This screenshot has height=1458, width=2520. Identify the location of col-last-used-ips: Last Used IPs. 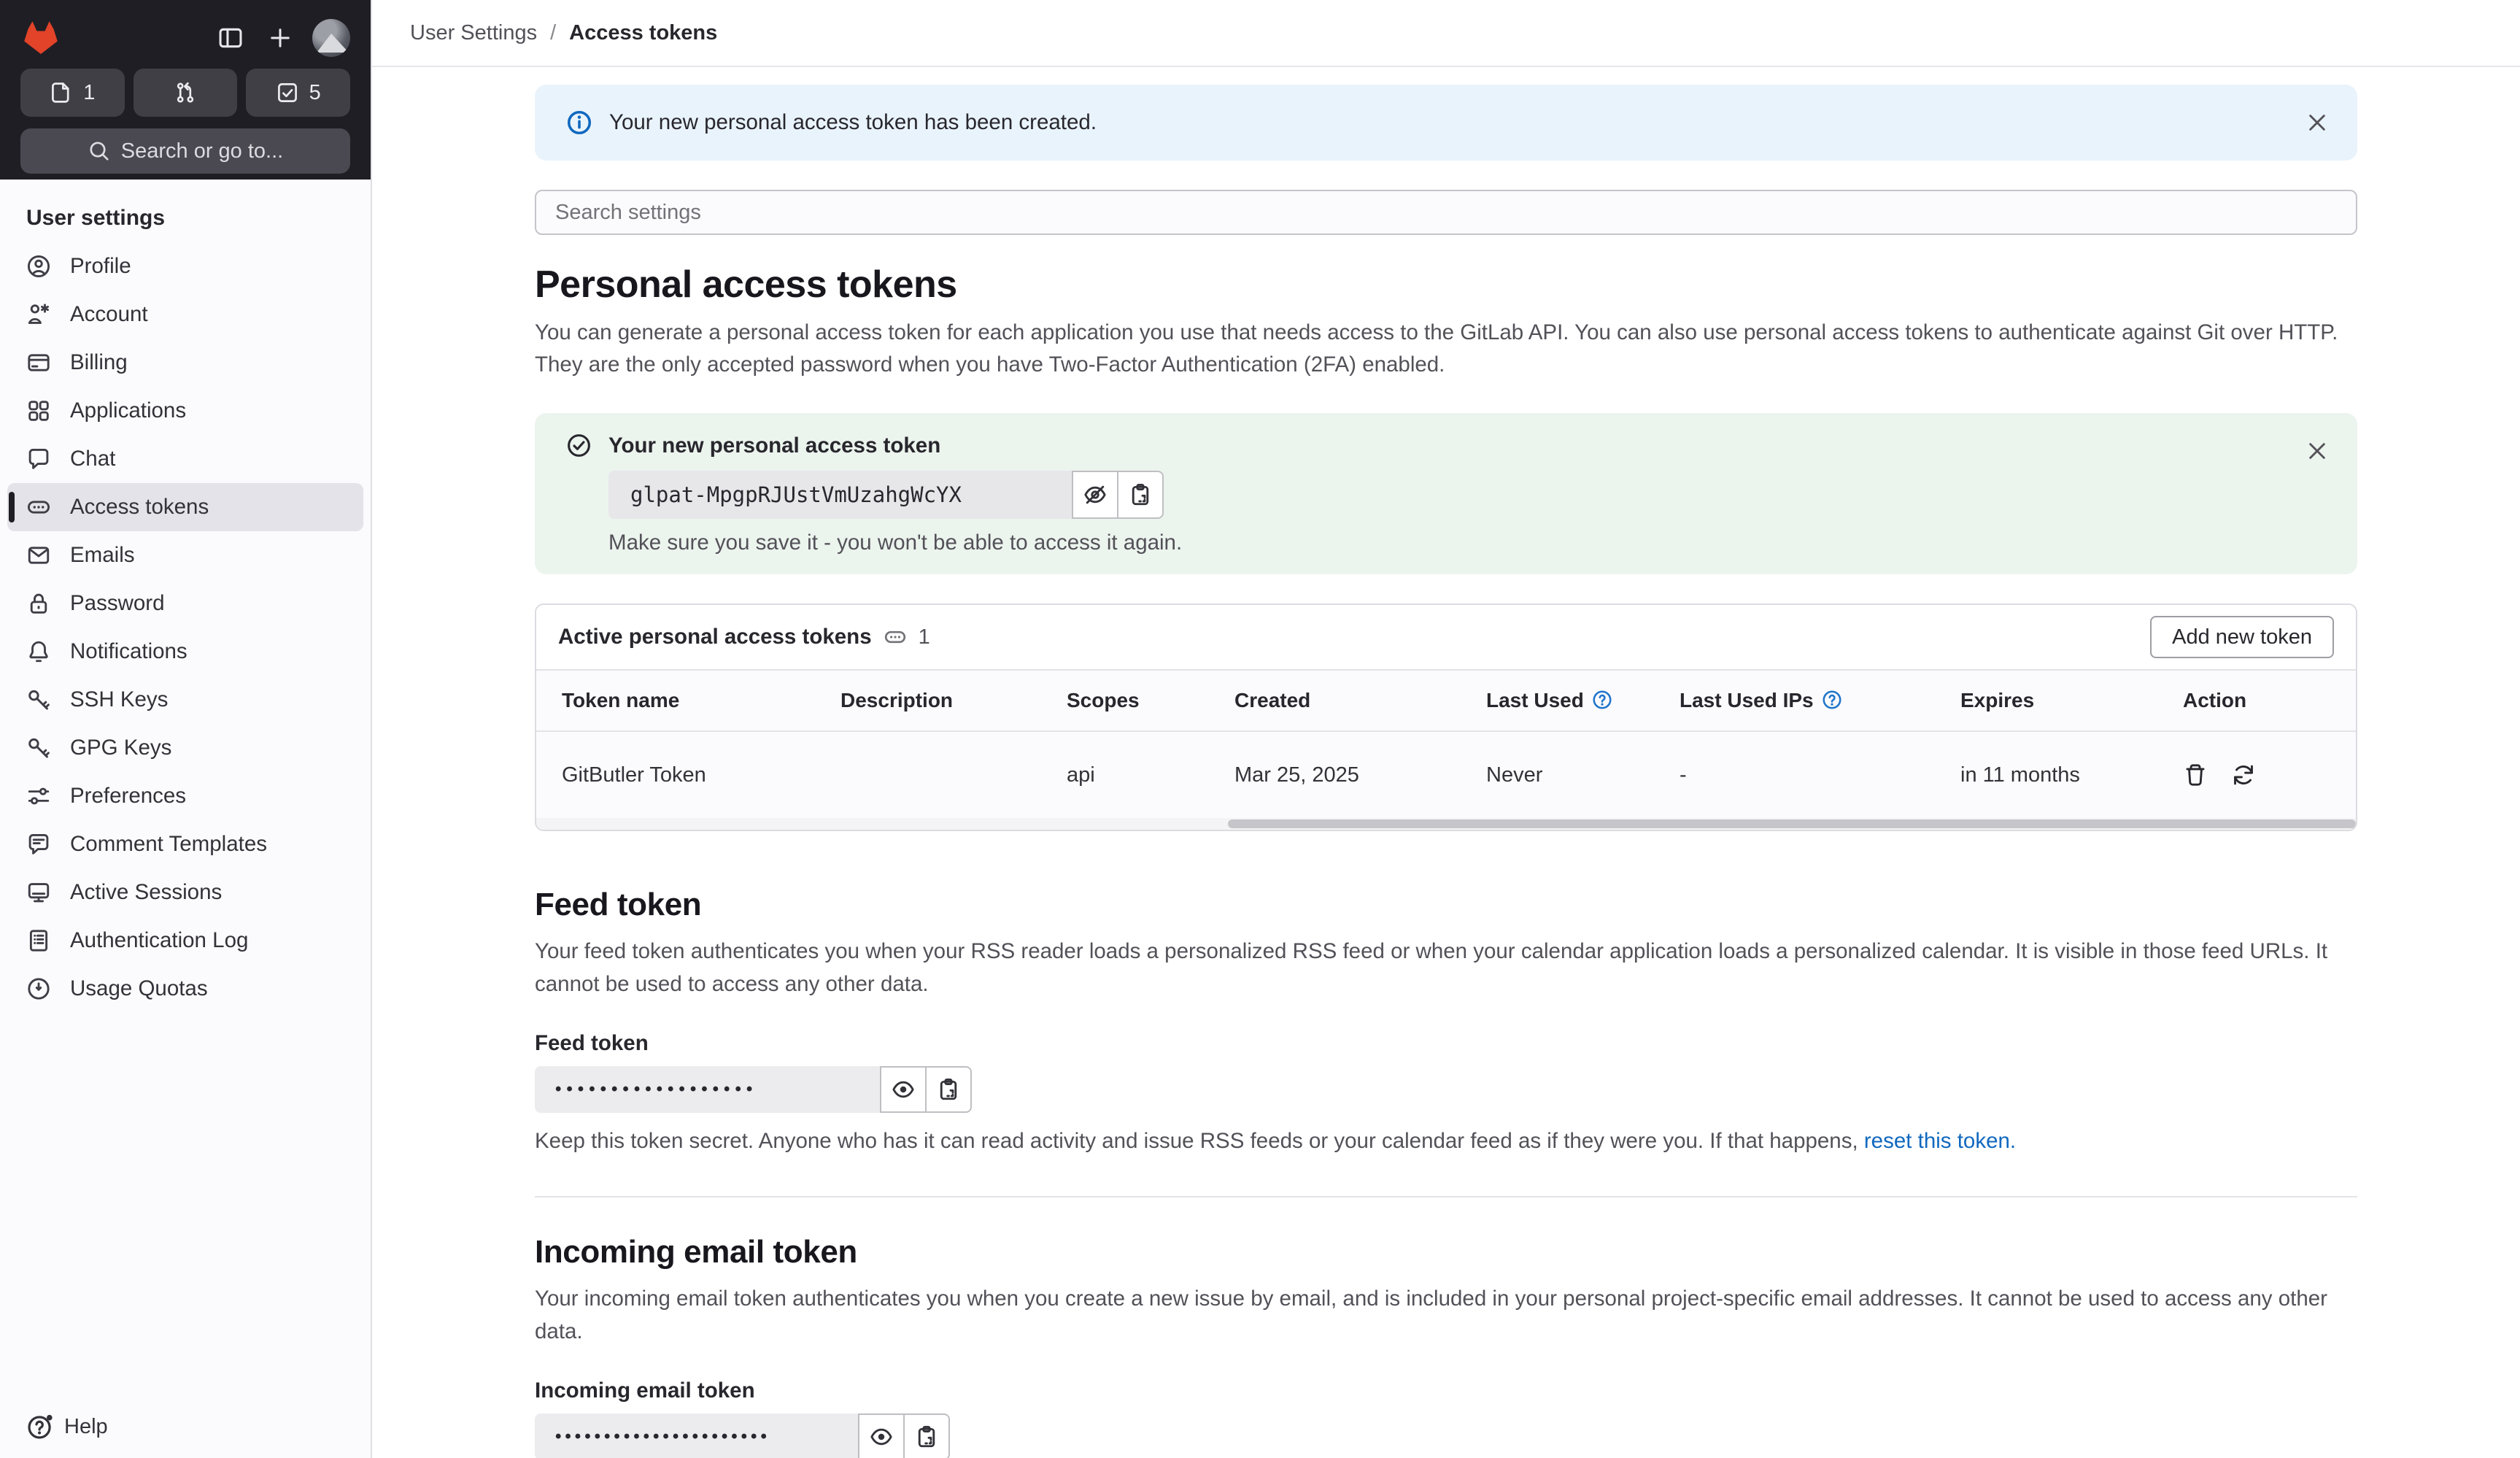
(1820, 700).